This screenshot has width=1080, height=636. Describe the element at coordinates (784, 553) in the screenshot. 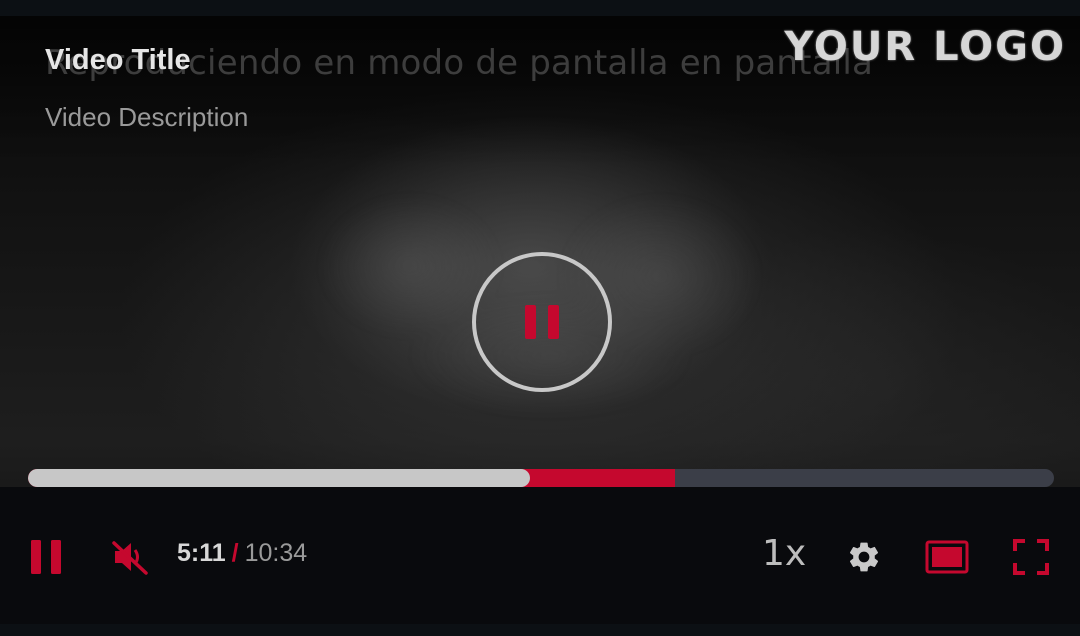

I see `playback-speed-button: 1x` at that location.